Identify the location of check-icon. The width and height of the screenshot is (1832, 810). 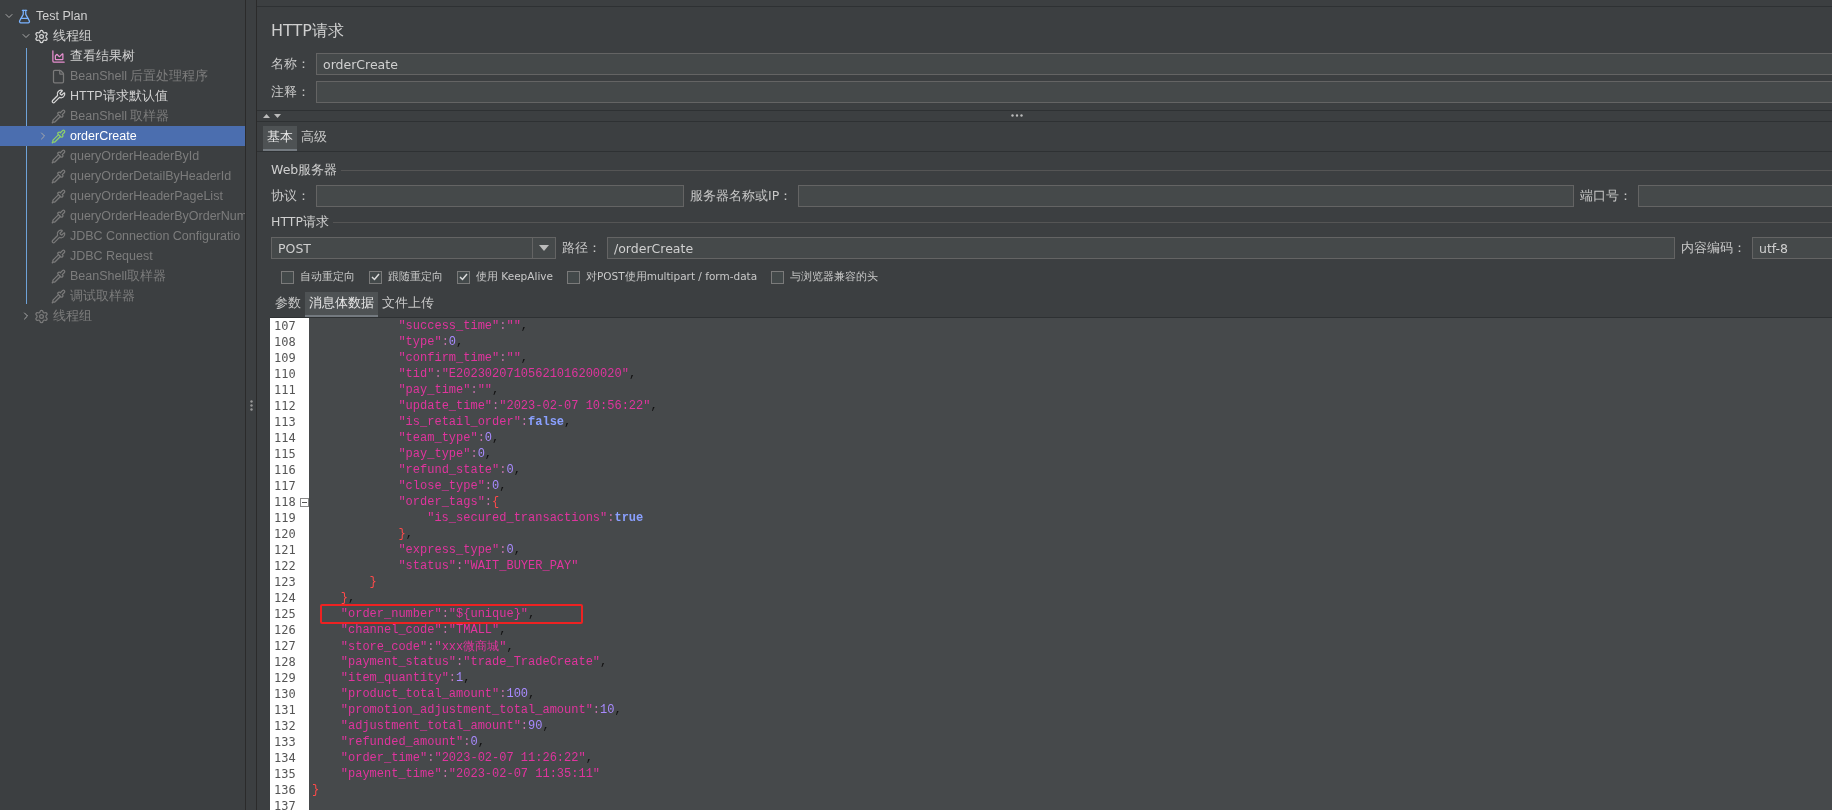
(463, 277).